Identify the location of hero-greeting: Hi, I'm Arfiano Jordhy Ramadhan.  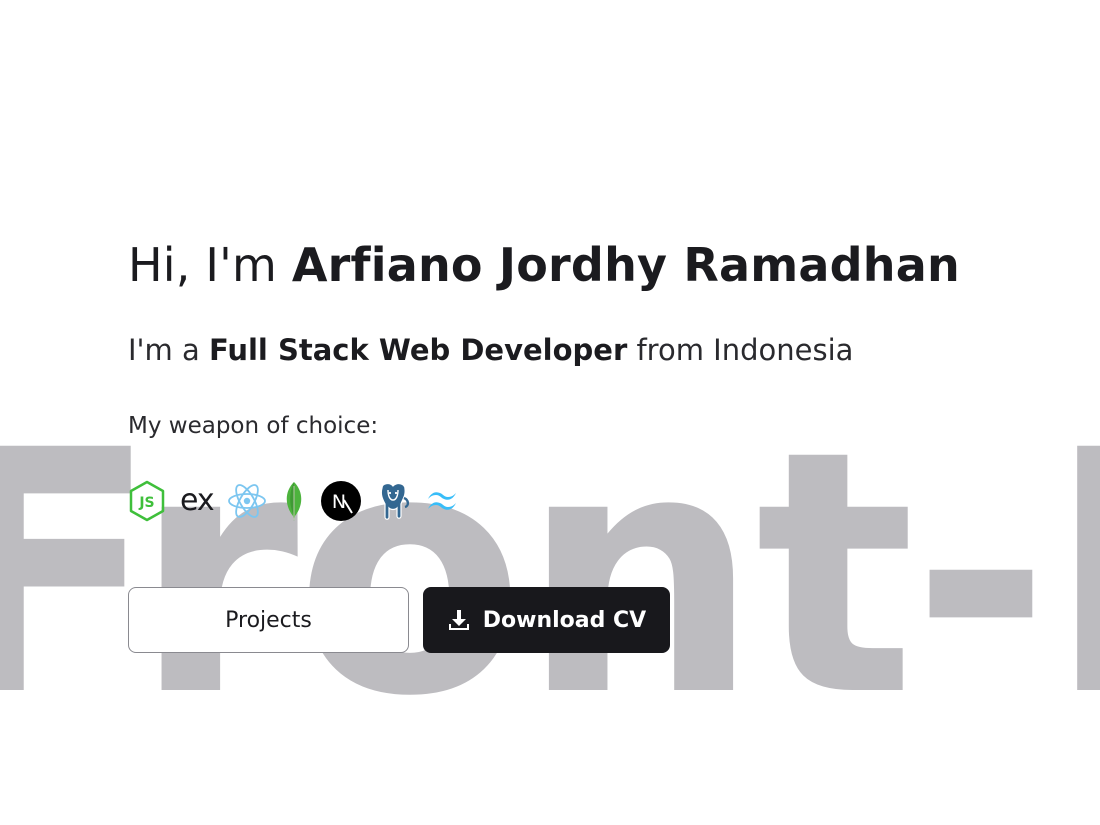
(544, 265).